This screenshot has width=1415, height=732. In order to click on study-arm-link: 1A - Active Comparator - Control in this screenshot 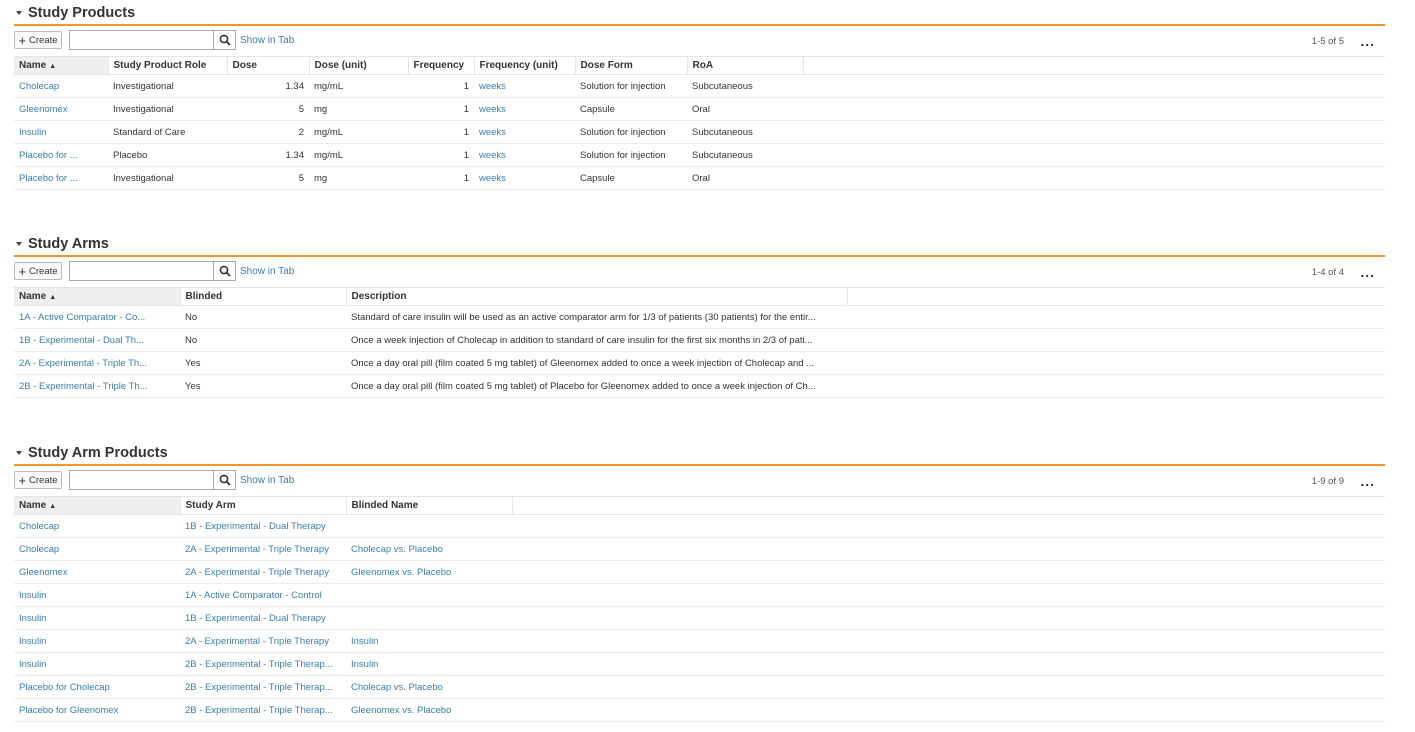, I will do `click(263, 595)`.